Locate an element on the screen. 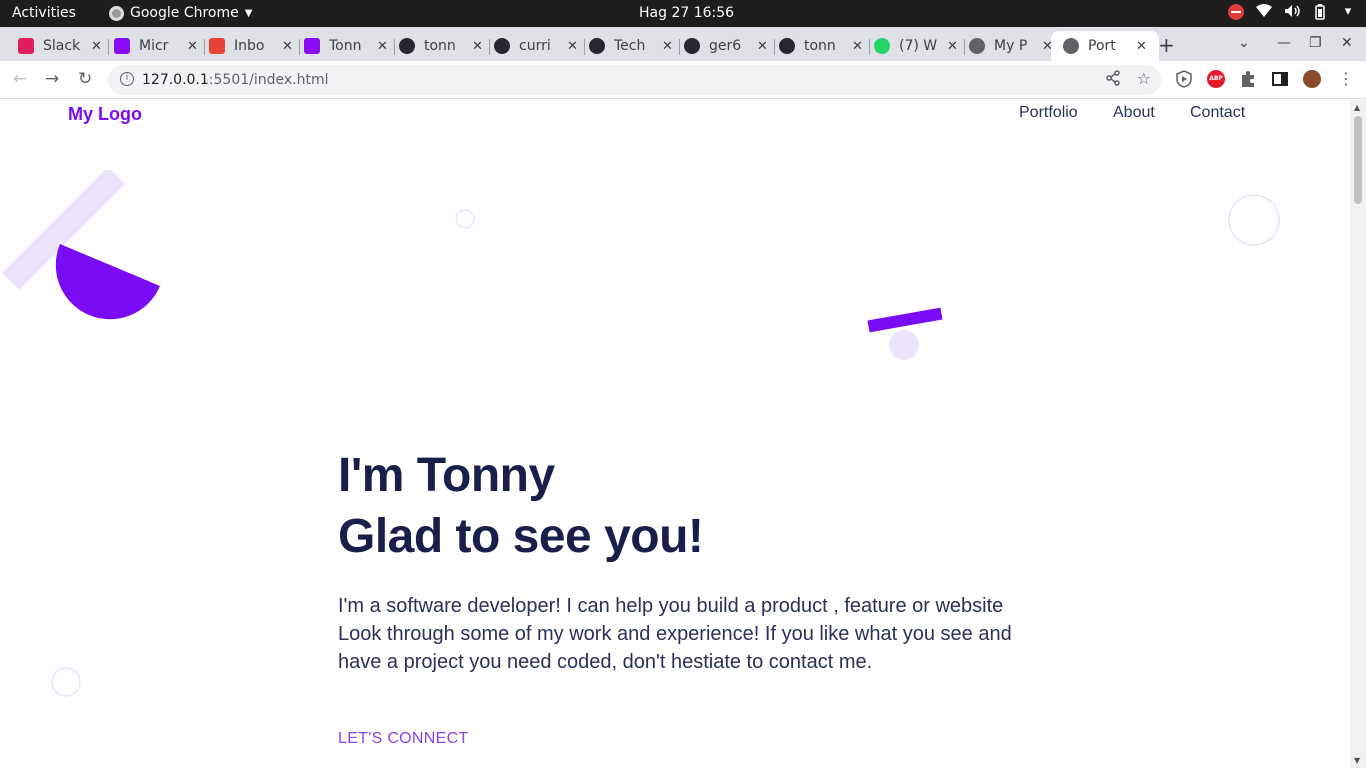  browser-tab: Slack ✕ is located at coordinates (63, 46).